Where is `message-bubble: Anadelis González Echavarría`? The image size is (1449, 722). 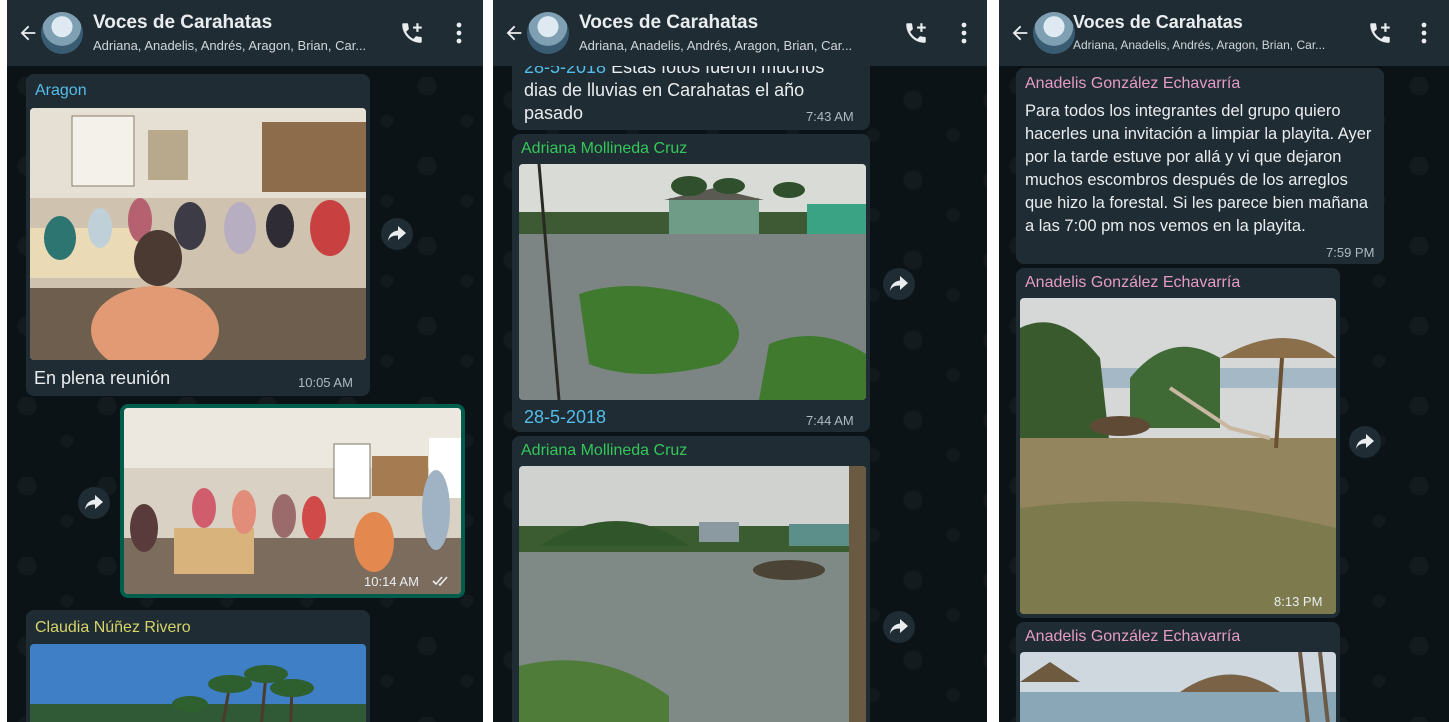
message-bubble: Anadelis González Echavarría is located at coordinates (1178, 672).